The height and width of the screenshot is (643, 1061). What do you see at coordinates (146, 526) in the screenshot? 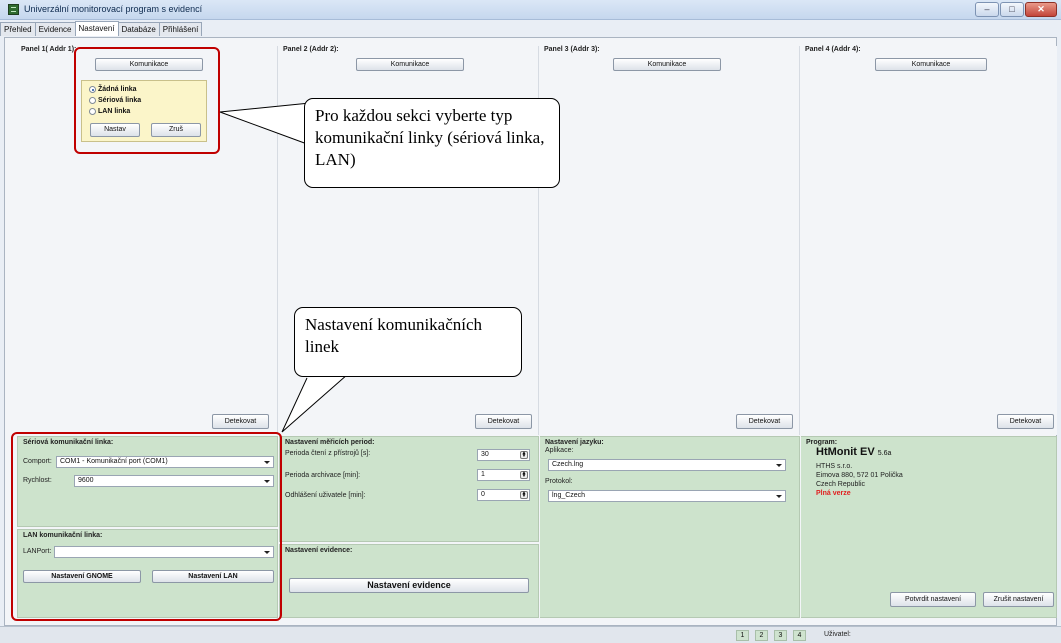
I see `highlight-link-settings` at bounding box center [146, 526].